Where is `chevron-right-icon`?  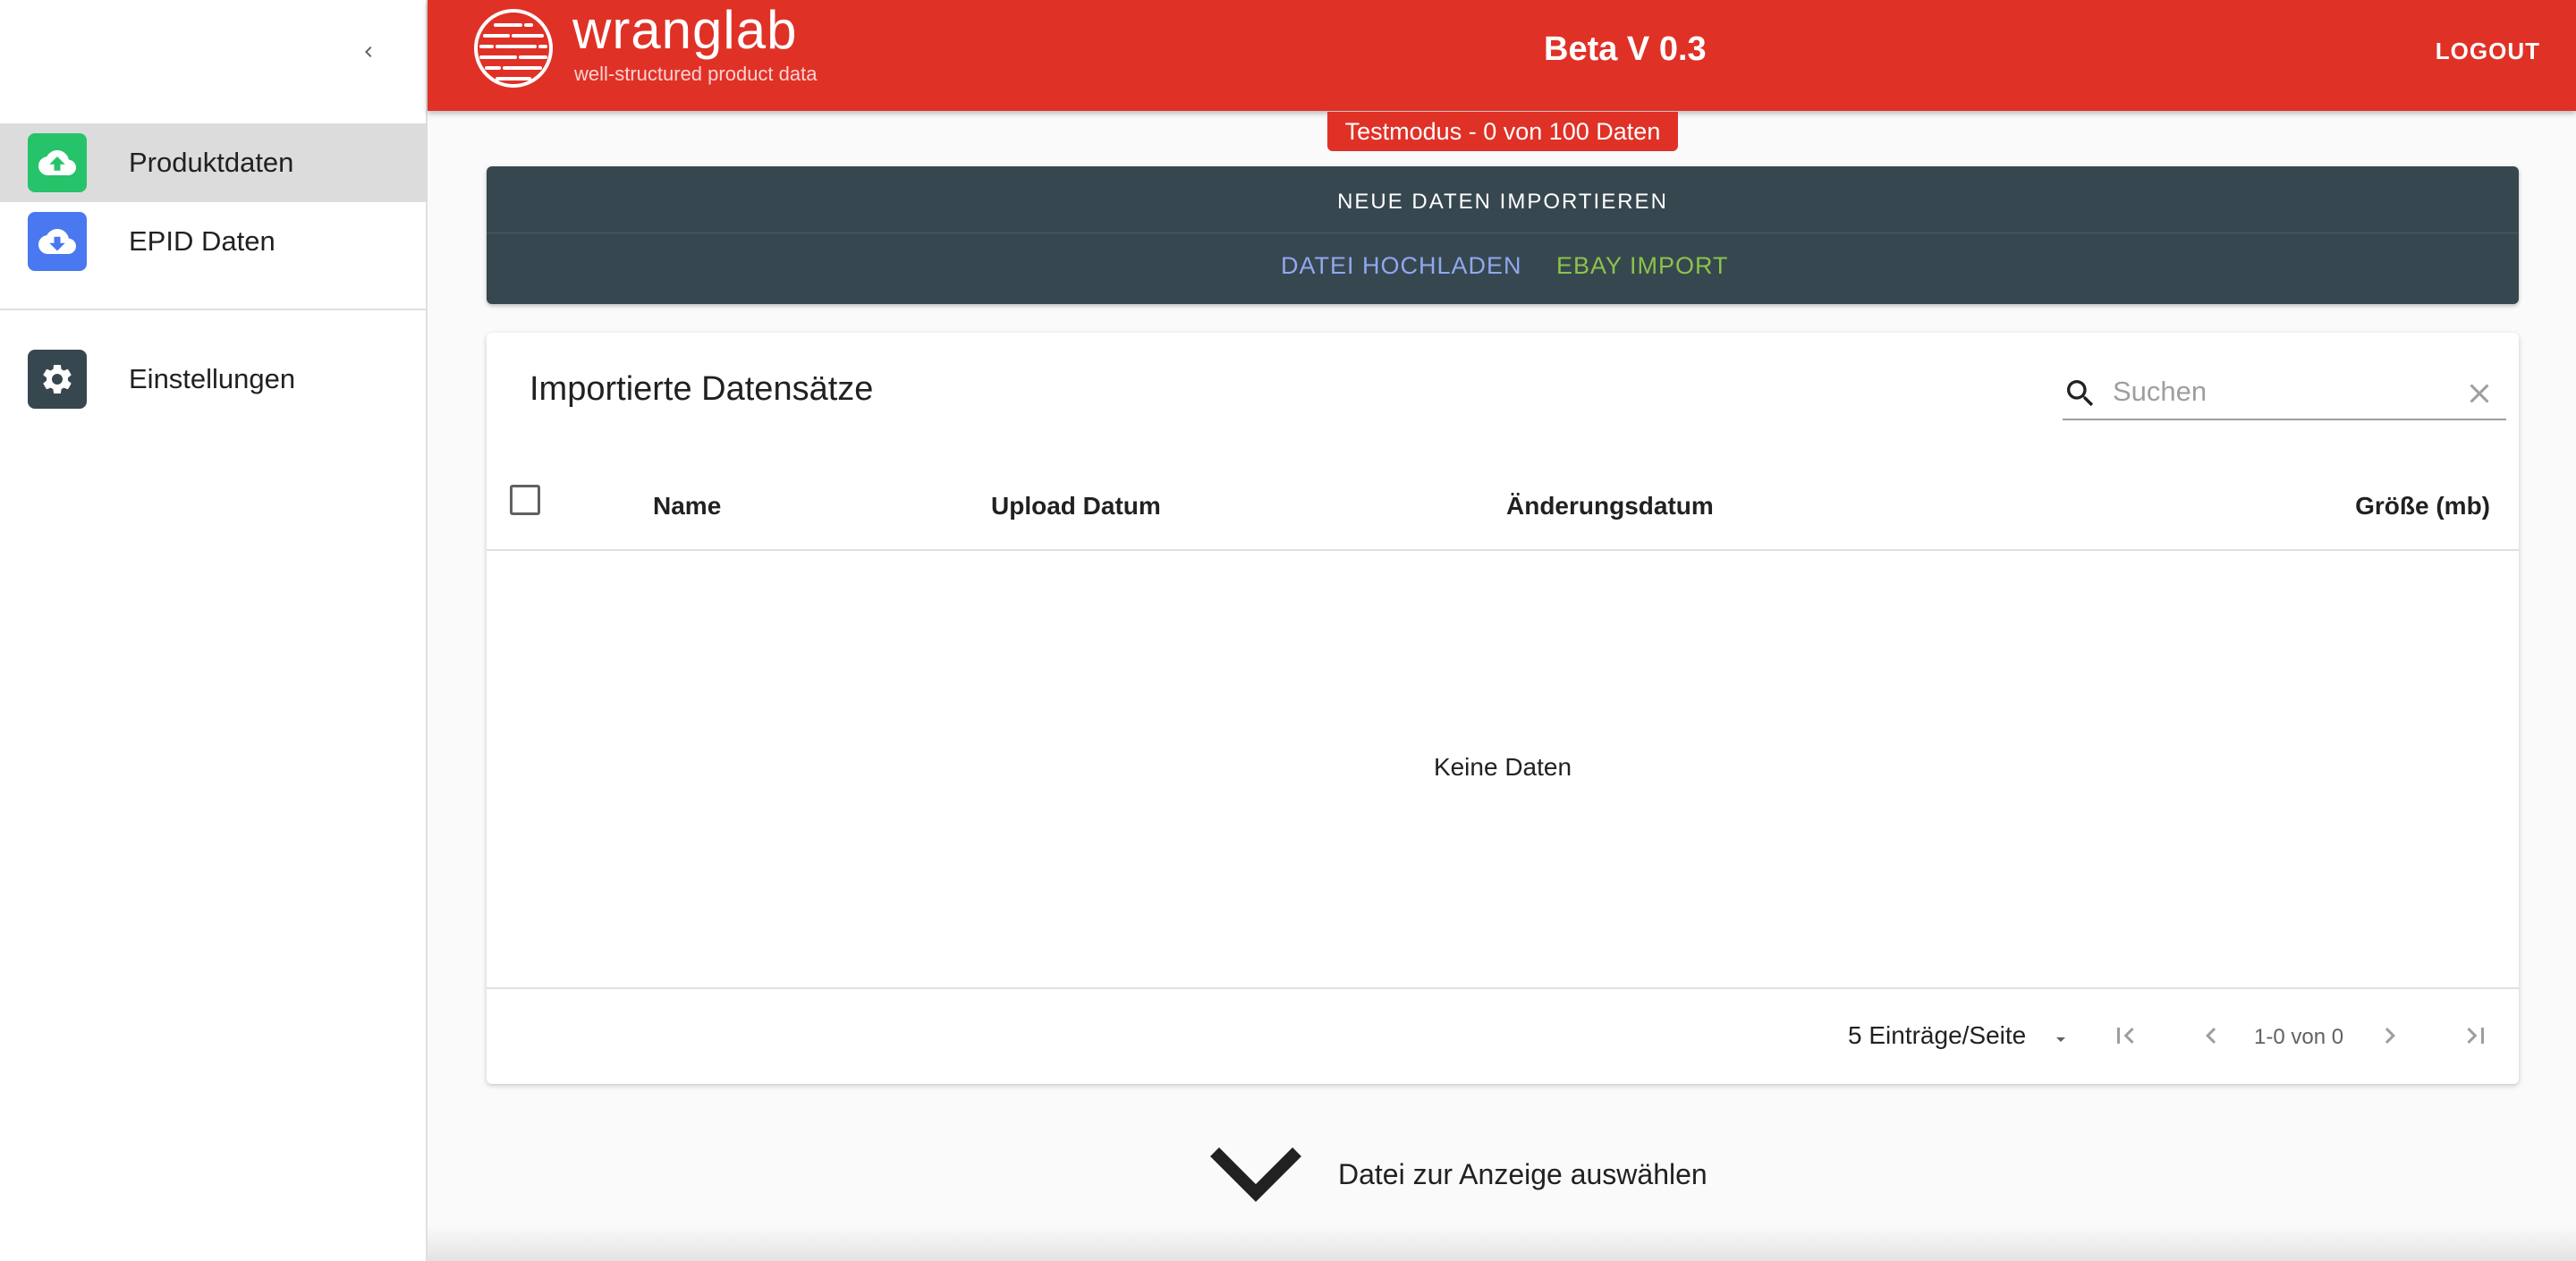
chevron-right-icon is located at coordinates (2390, 1036).